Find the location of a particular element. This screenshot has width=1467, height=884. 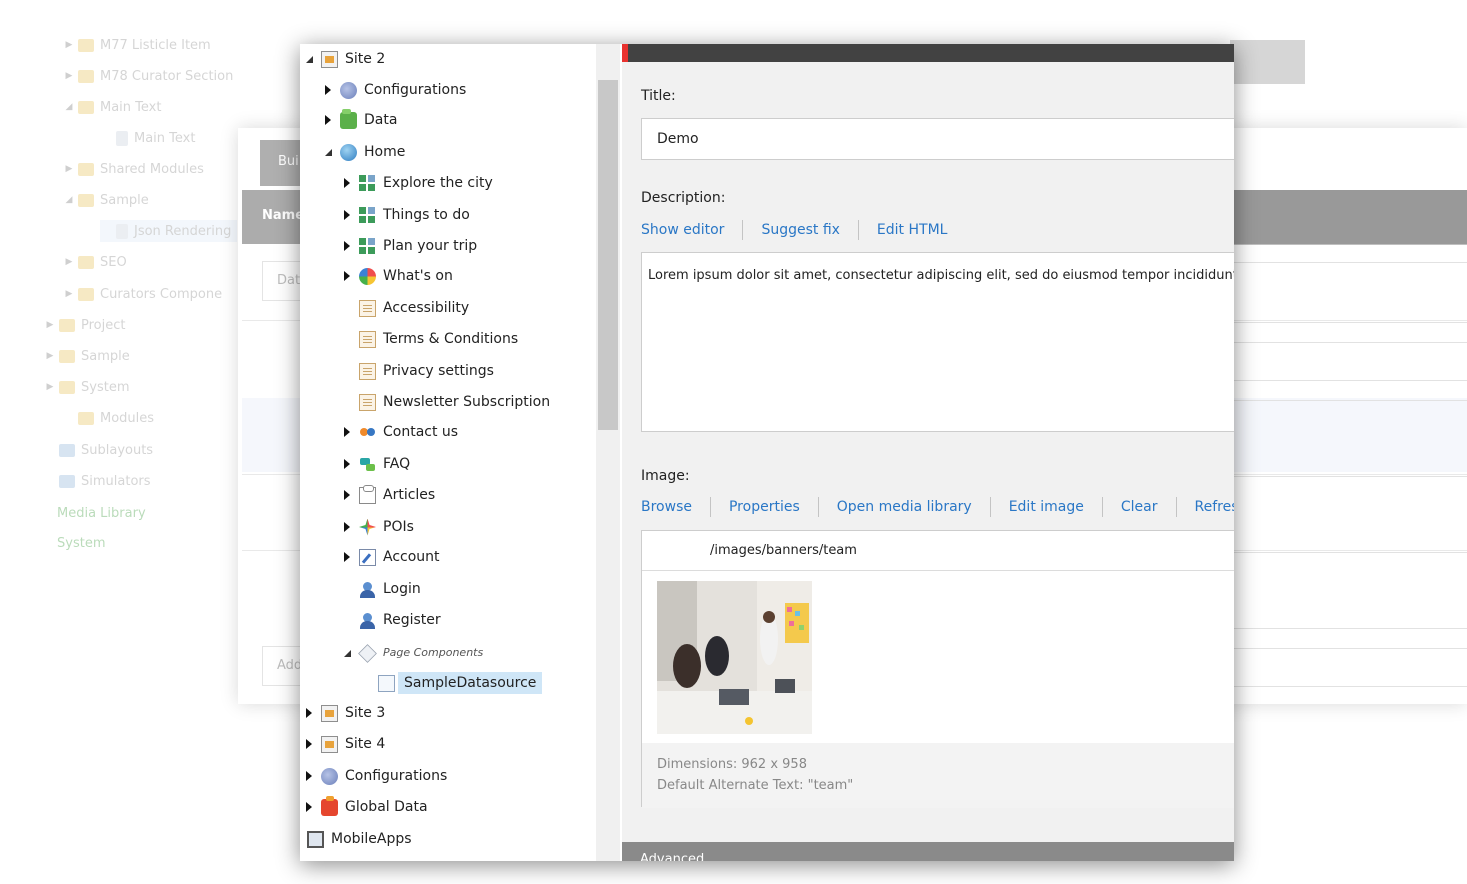

articles-icon is located at coordinates (367, 494).